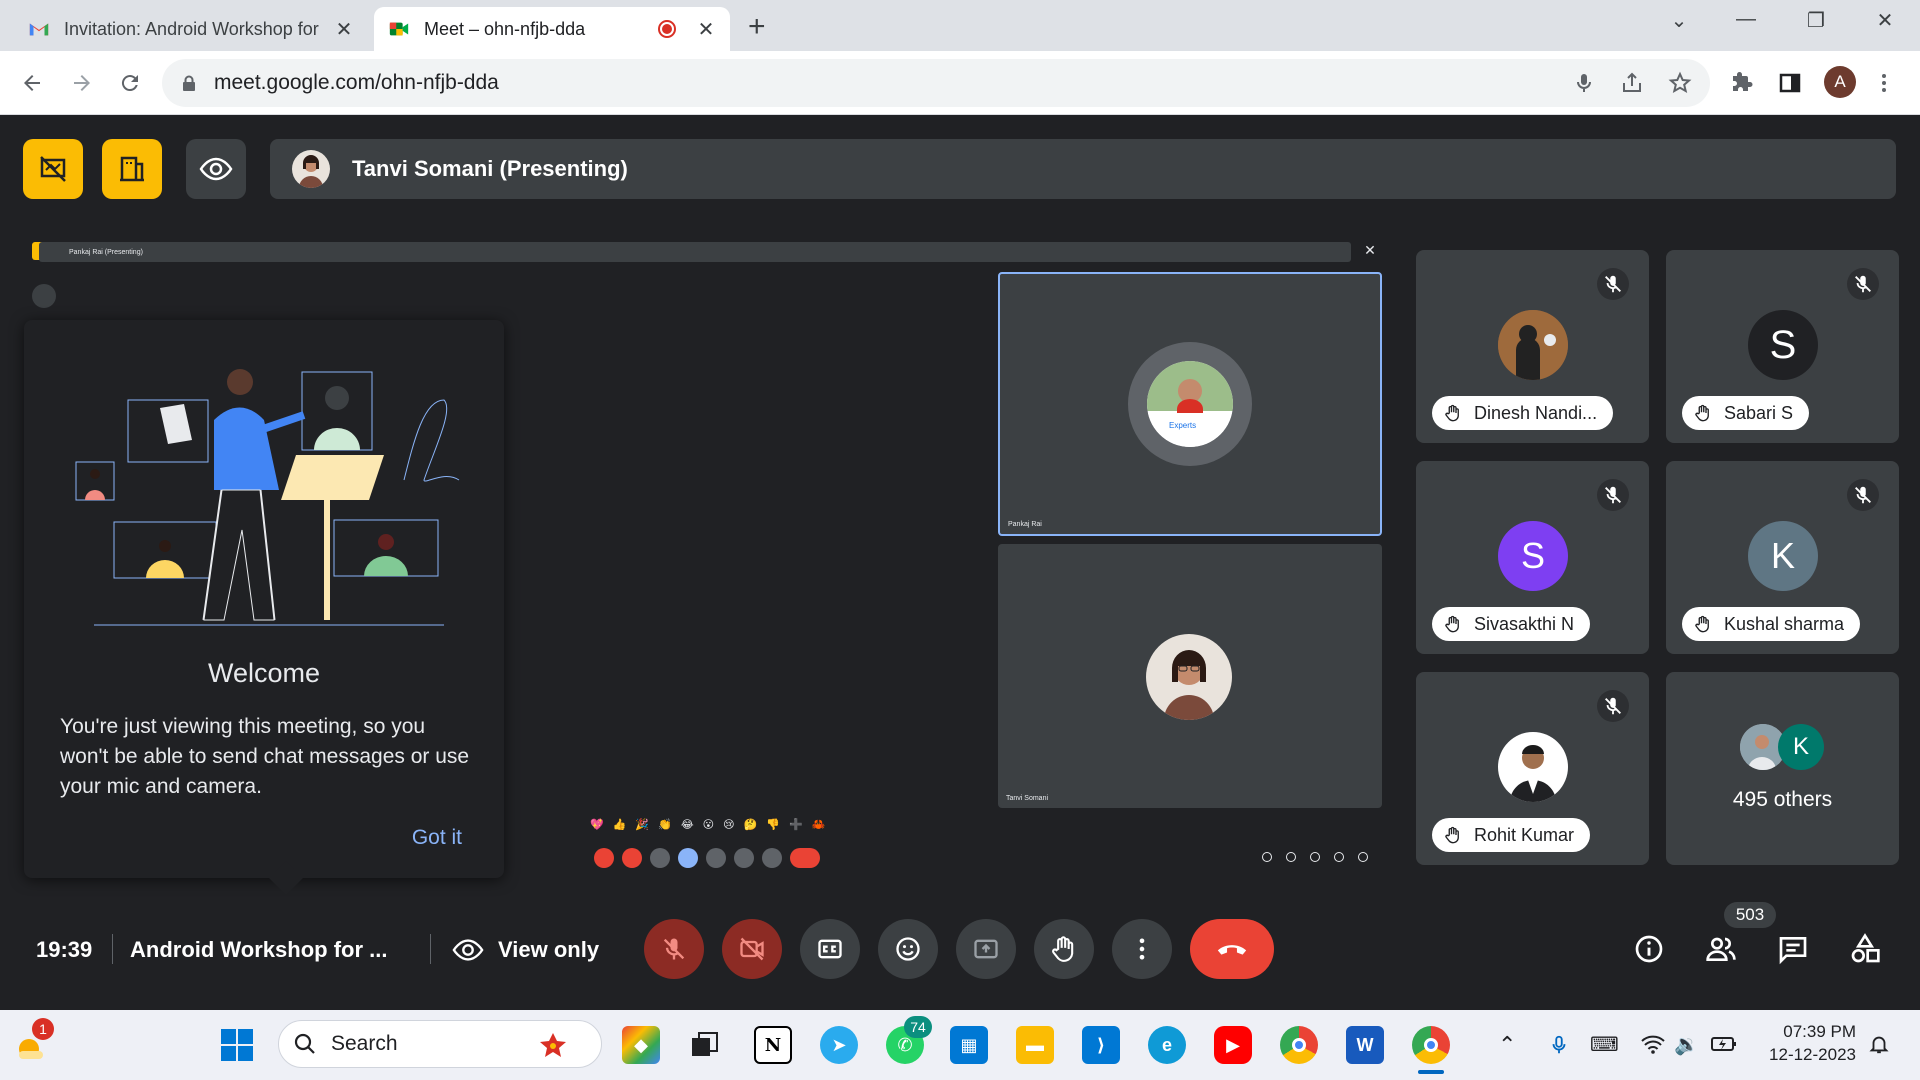  I want to click on tab-gmail: Invitation: Android Workshop for ✕, so click(191, 29).